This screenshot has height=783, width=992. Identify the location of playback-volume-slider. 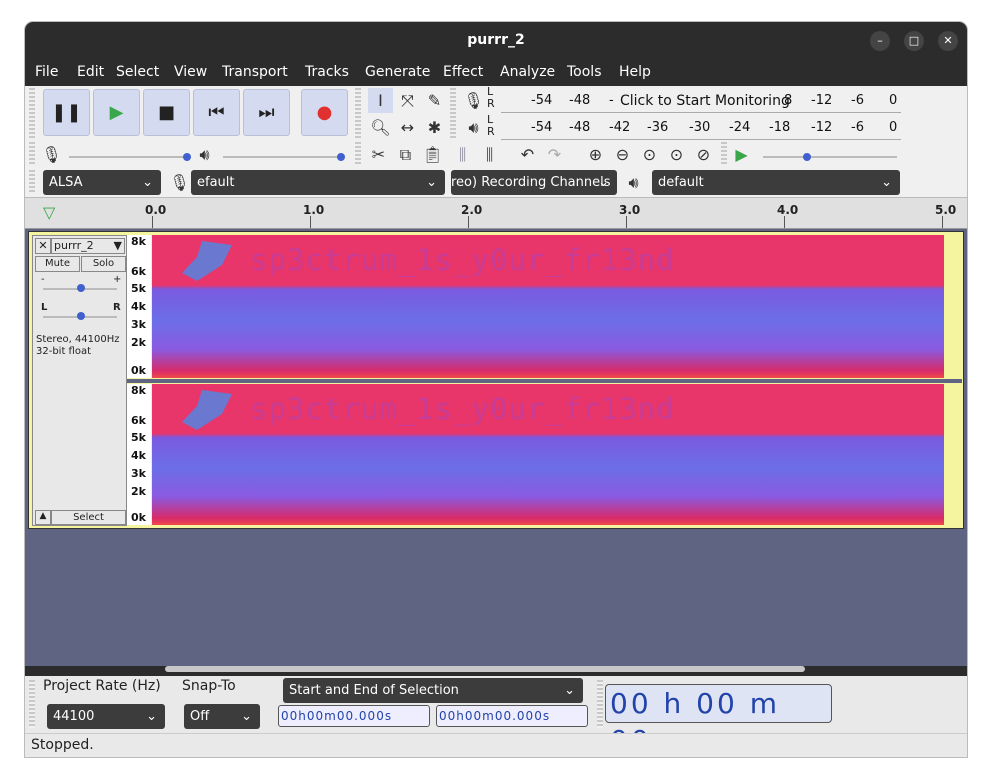
(282, 157).